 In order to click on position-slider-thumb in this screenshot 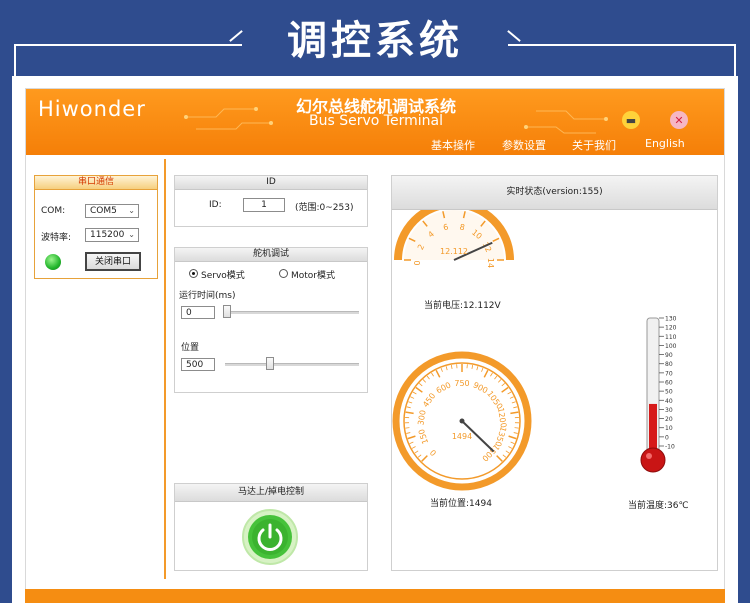, I will do `click(270, 363)`.